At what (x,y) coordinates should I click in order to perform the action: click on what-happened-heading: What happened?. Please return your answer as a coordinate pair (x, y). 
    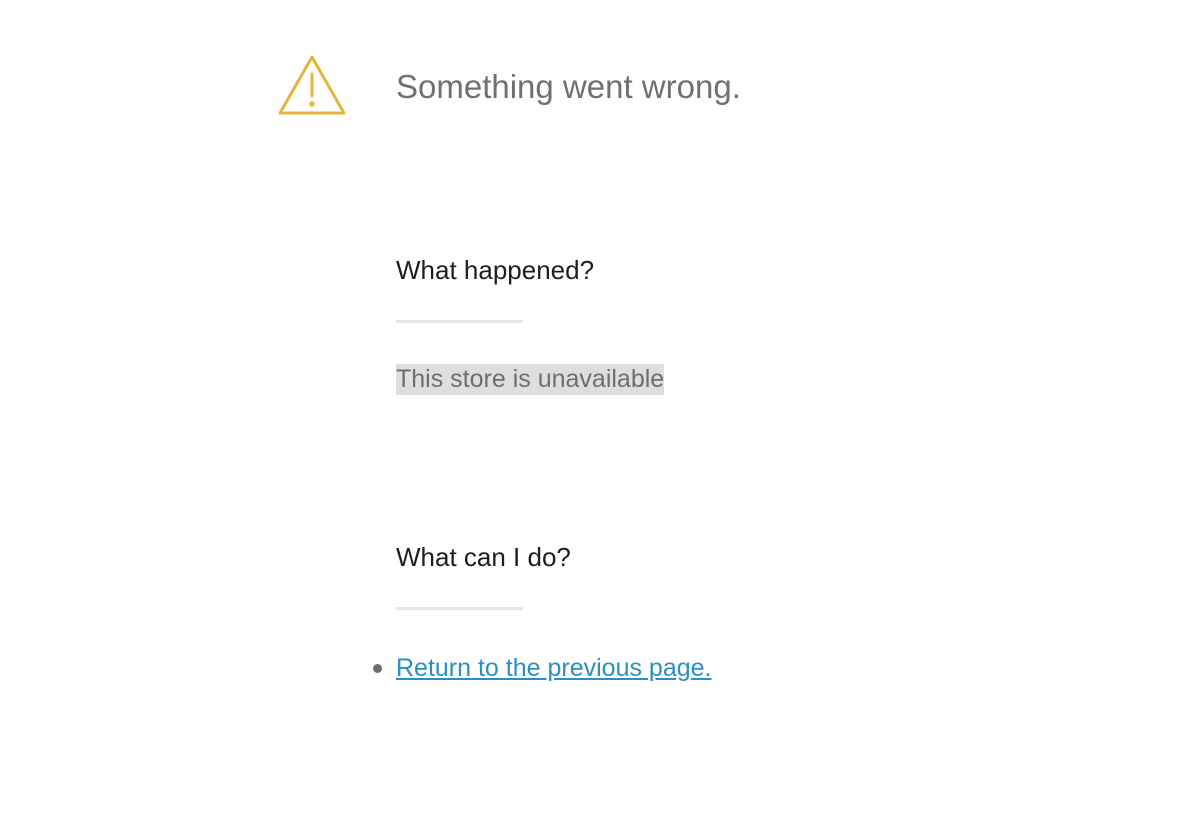
    Looking at the image, I should click on (495, 270).